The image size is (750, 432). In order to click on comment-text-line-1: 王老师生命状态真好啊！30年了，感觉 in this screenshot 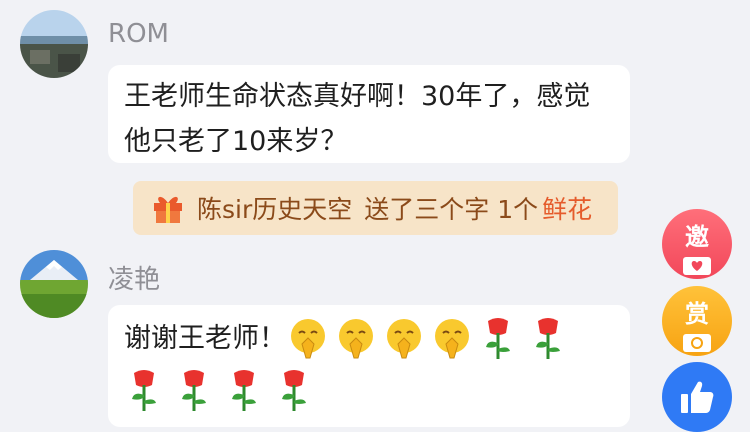, I will do `click(357, 96)`.